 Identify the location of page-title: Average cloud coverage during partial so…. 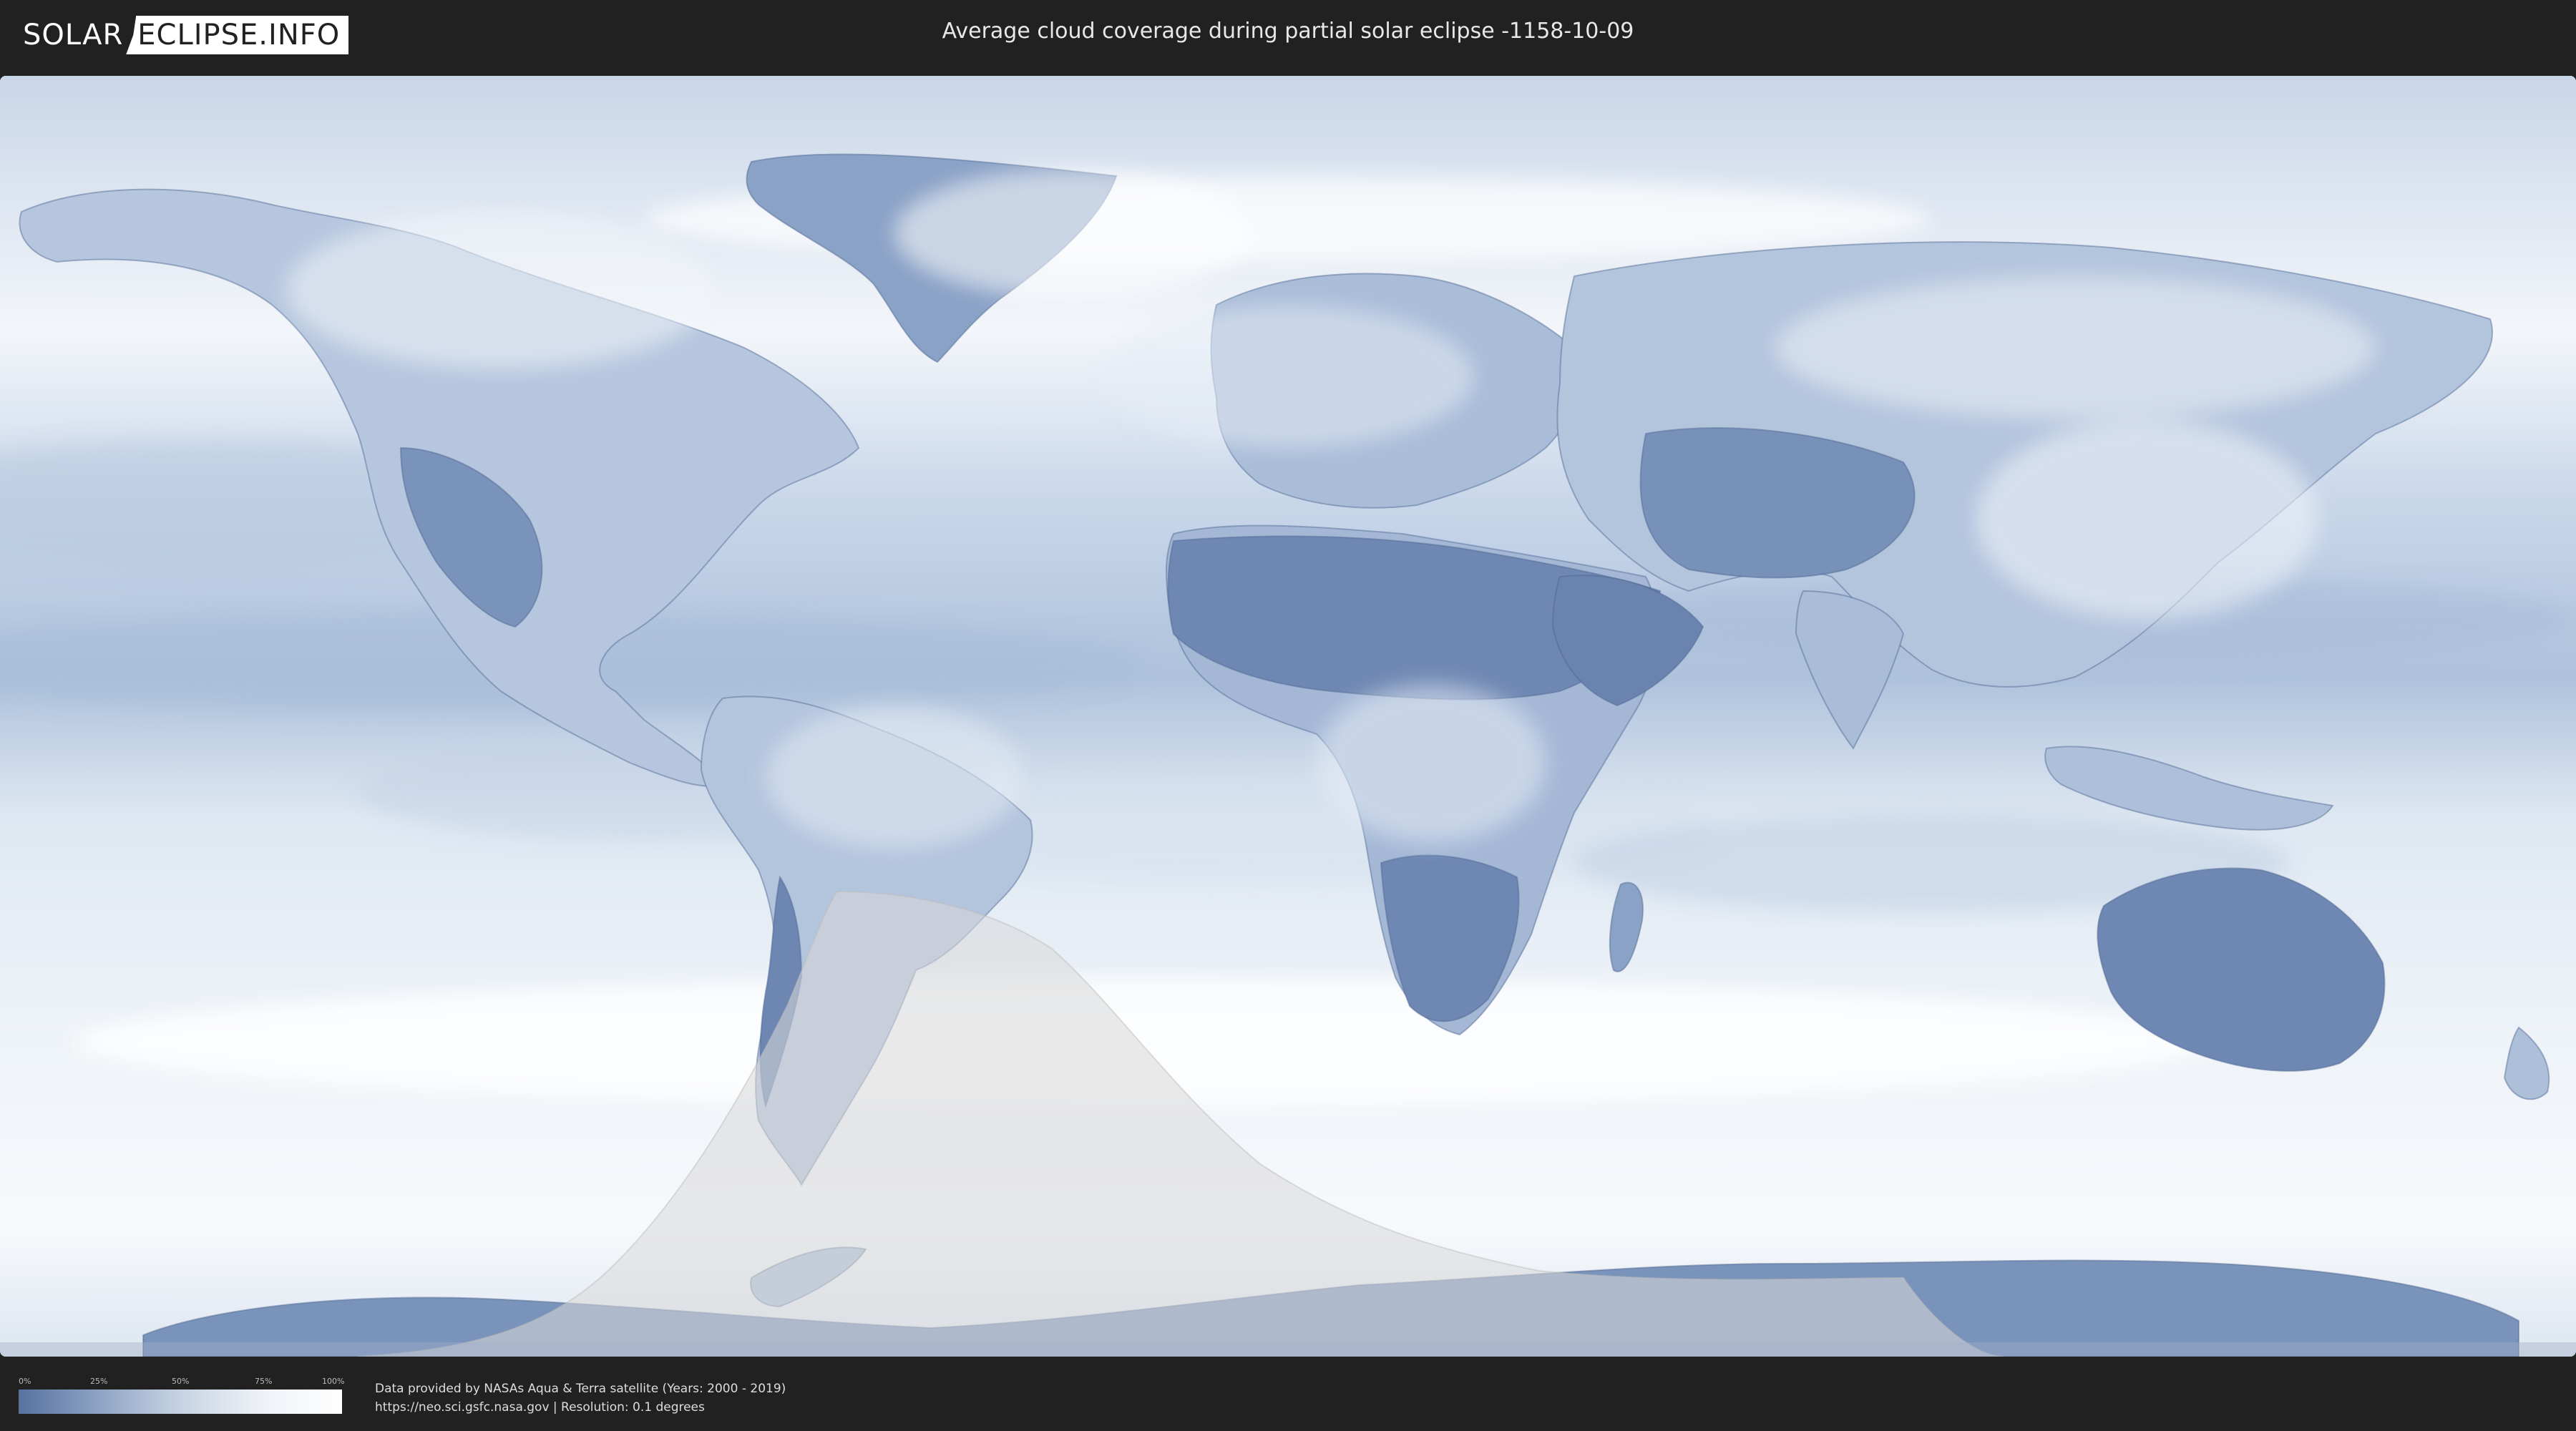
(1288, 31).